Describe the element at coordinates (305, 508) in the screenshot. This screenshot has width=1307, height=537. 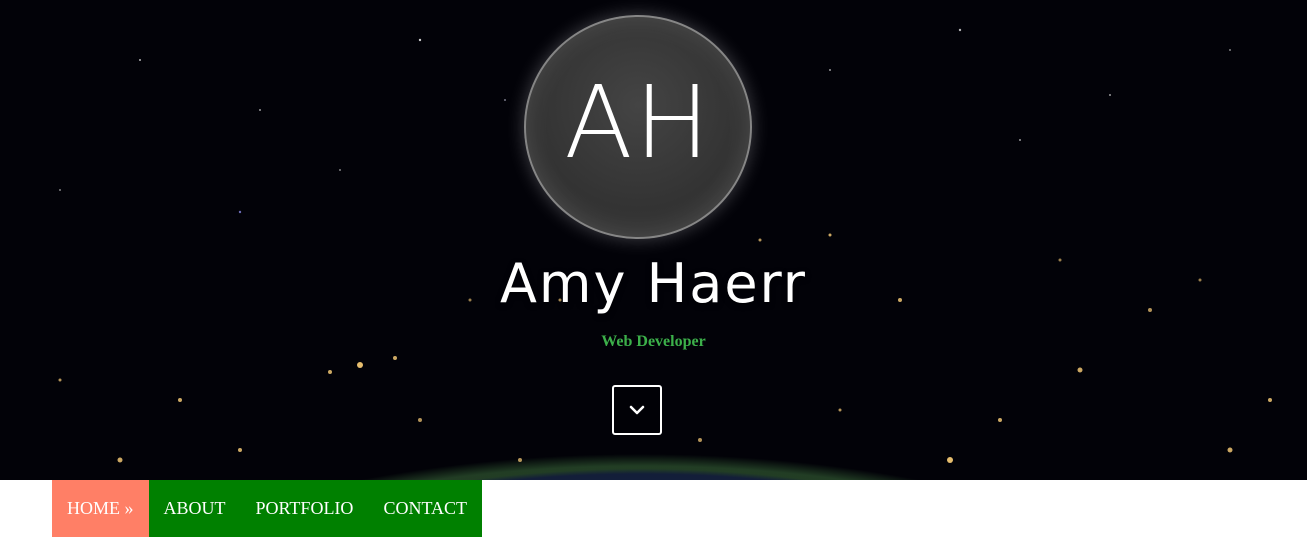
I see `nav-item-portfolio: PORTFOLIO` at that location.